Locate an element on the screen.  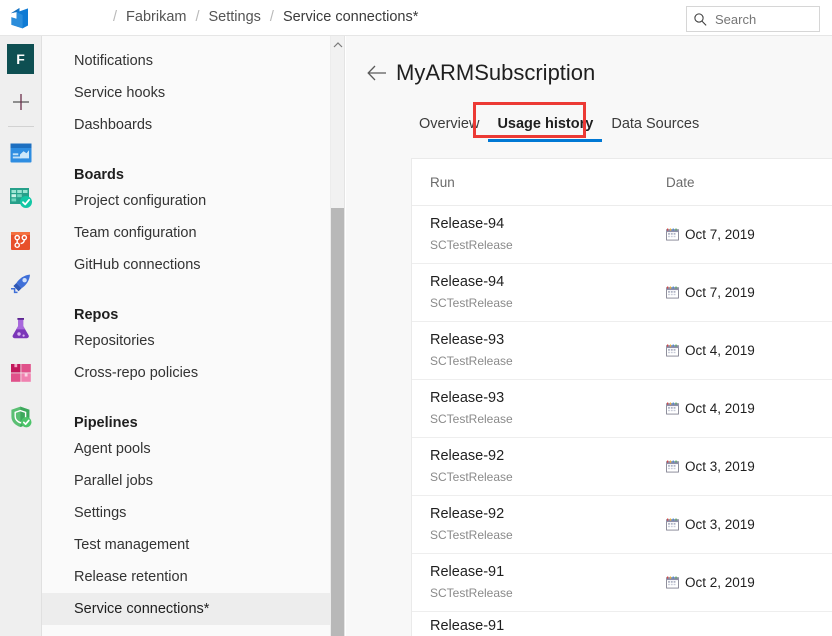
artifacts-icon is located at coordinates (20, 373).